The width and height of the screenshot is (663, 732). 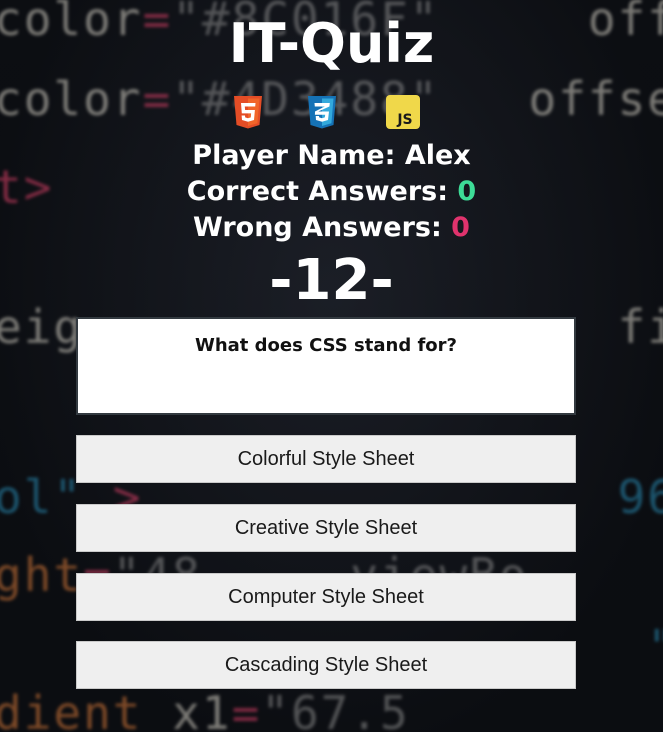 I want to click on javascript-icon-label: JS, so click(x=404, y=120).